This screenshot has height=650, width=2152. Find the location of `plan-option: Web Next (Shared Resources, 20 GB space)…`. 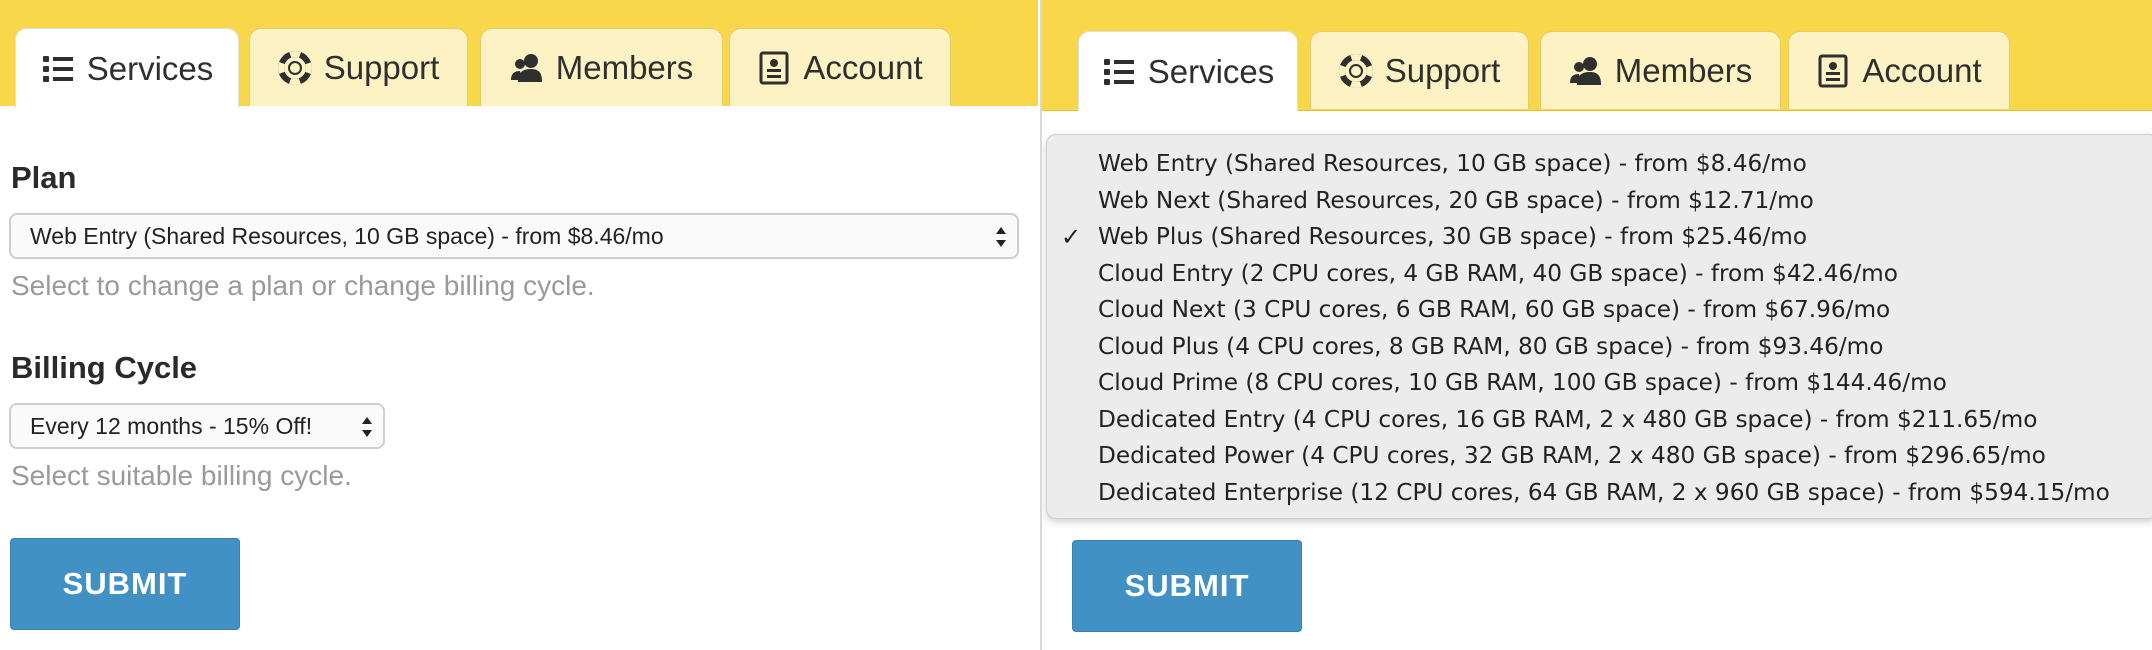

plan-option: Web Next (Shared Resources, 20 GB space)… is located at coordinates (1599, 201).